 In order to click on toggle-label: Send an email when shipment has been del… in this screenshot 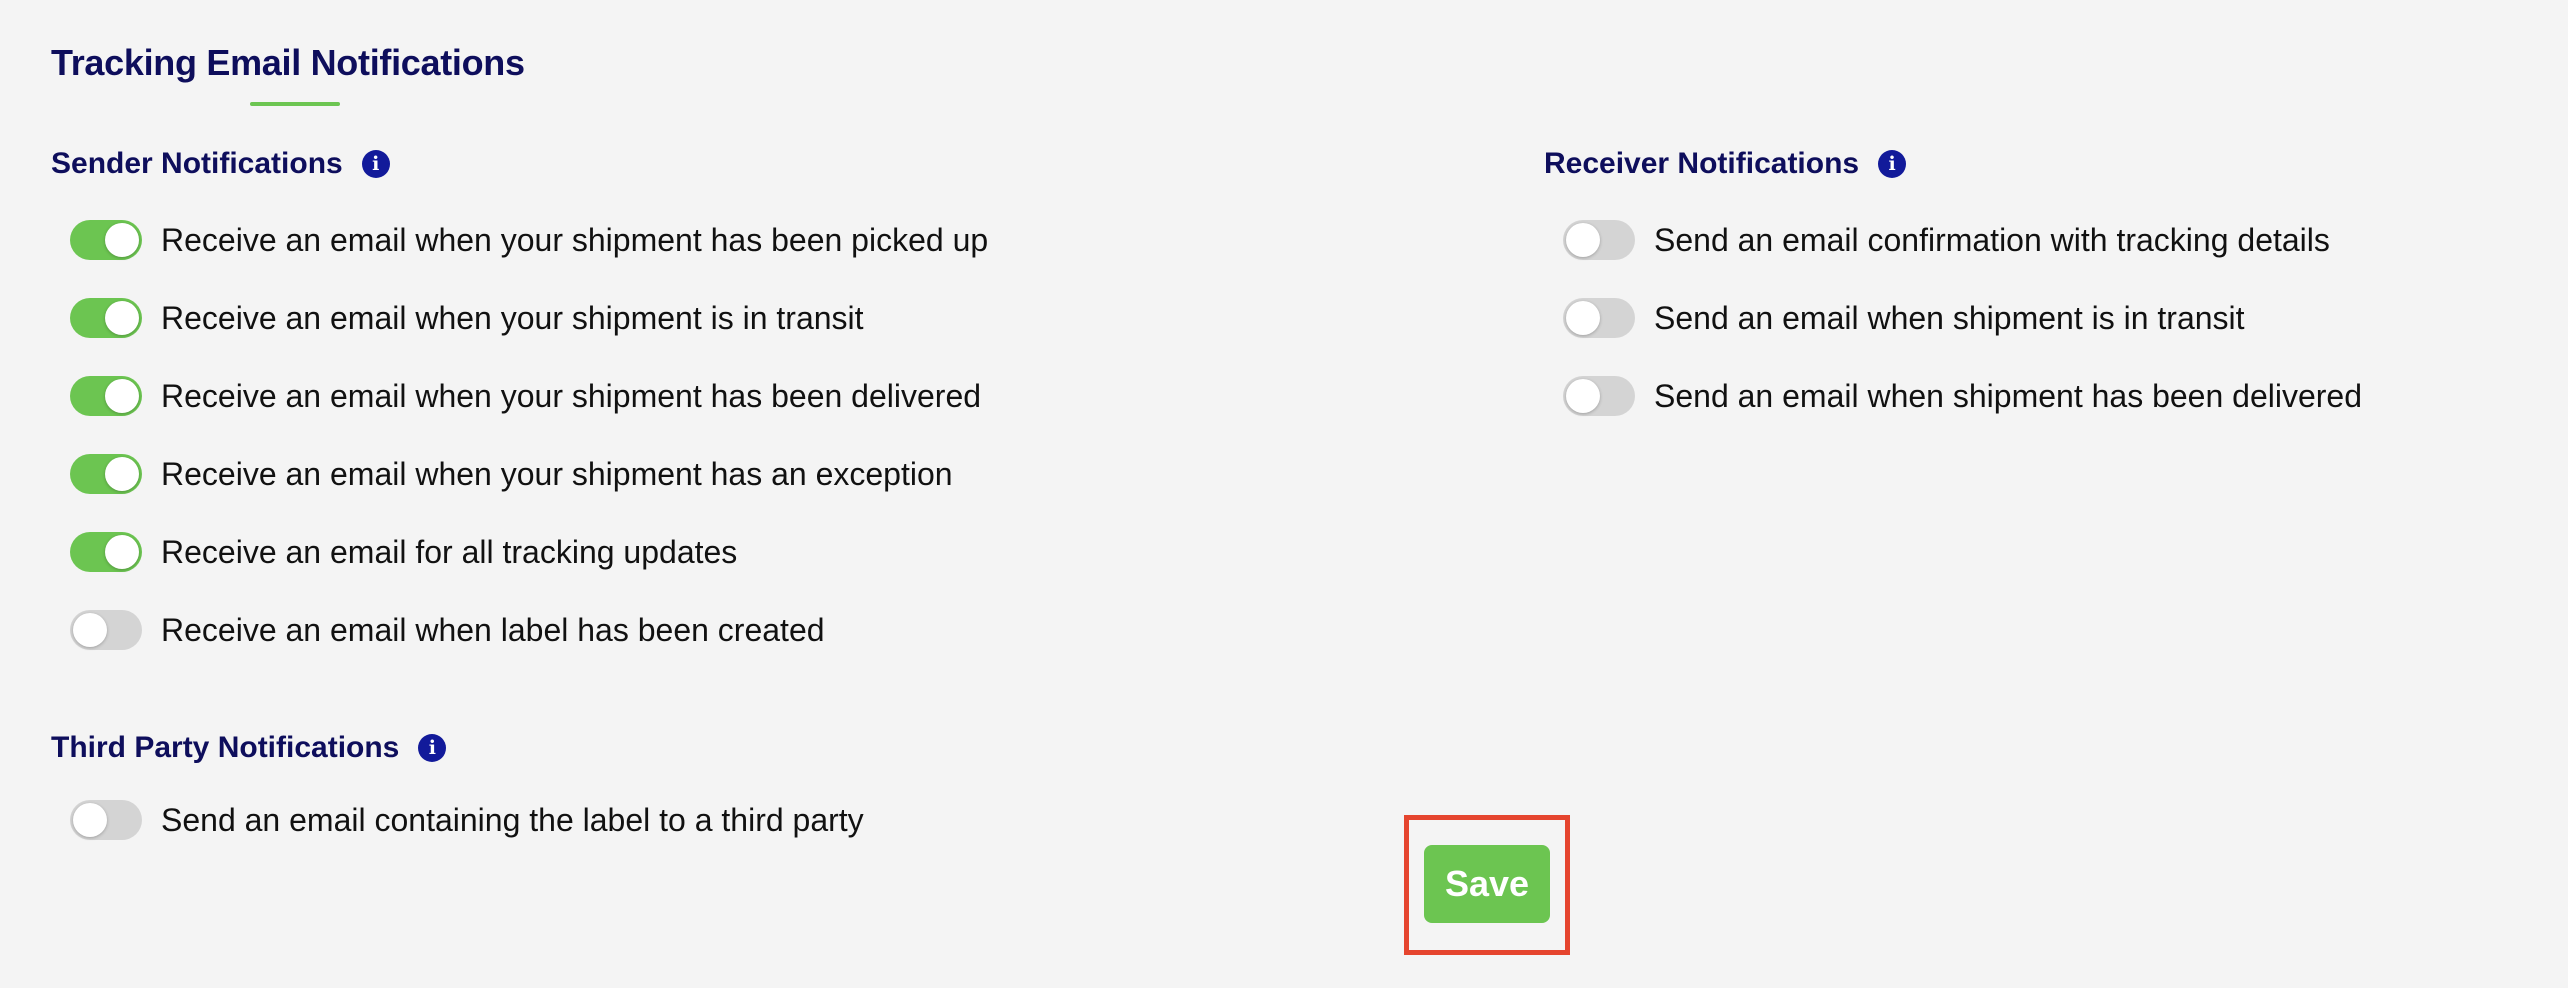, I will do `click(2008, 395)`.